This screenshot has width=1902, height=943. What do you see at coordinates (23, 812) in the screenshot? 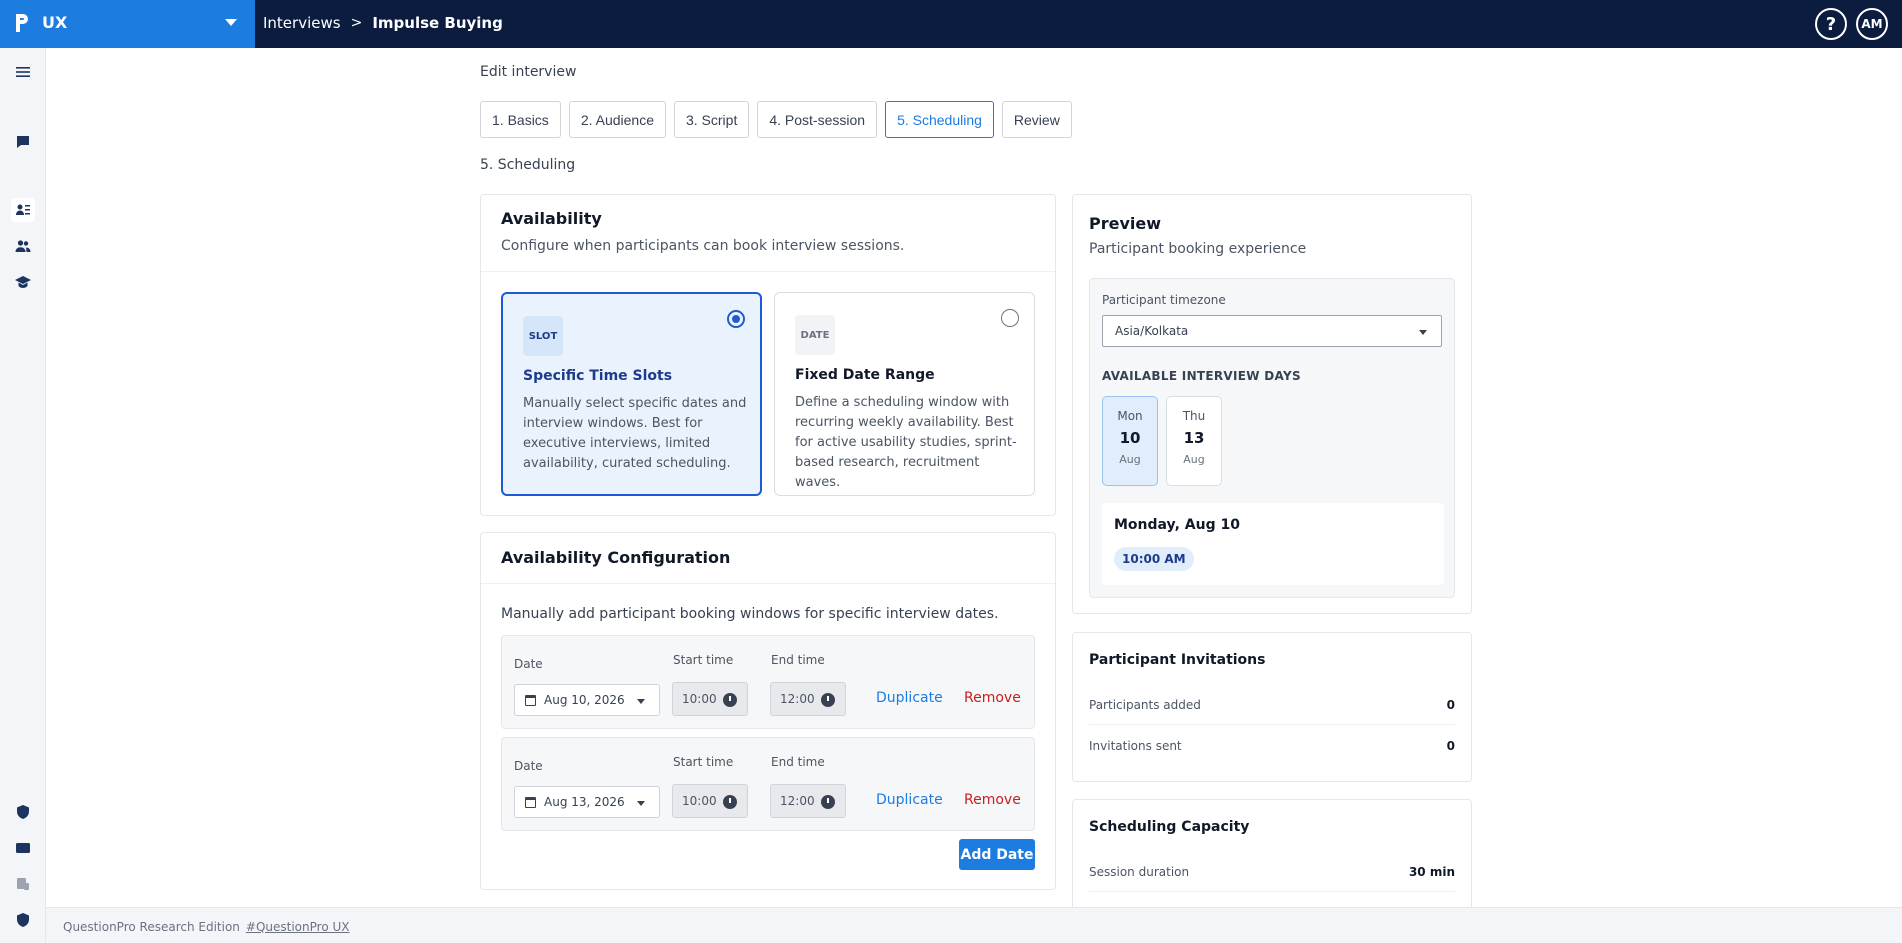
I see `shield-icon` at bounding box center [23, 812].